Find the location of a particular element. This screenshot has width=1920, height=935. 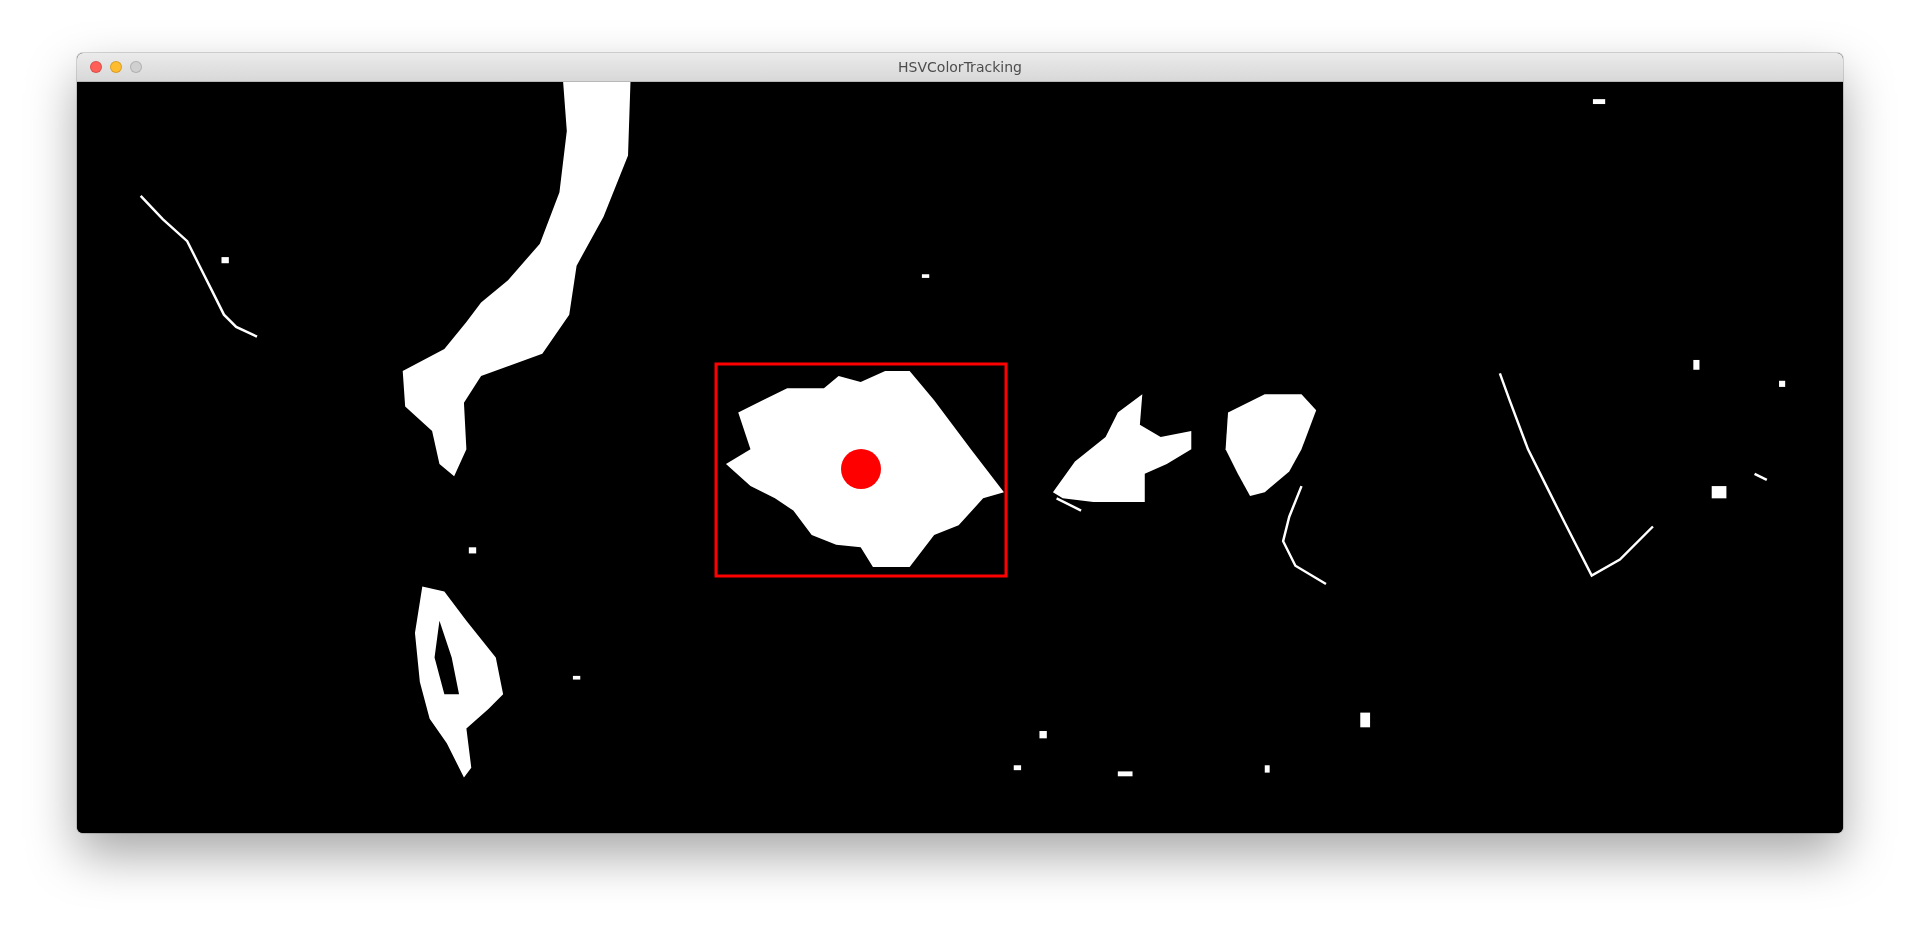

window-title: HSVColorTracking is located at coordinates (960, 67).